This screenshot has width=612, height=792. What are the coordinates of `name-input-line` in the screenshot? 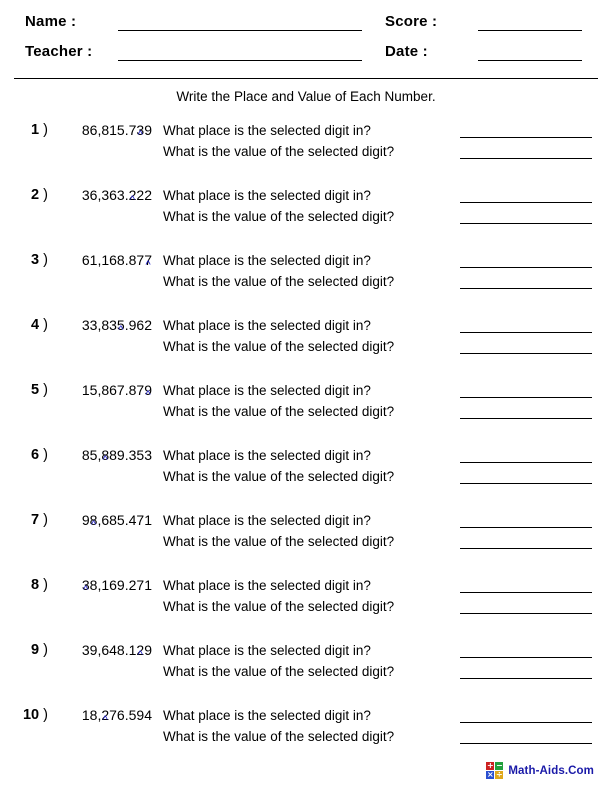 It's located at (240, 30).